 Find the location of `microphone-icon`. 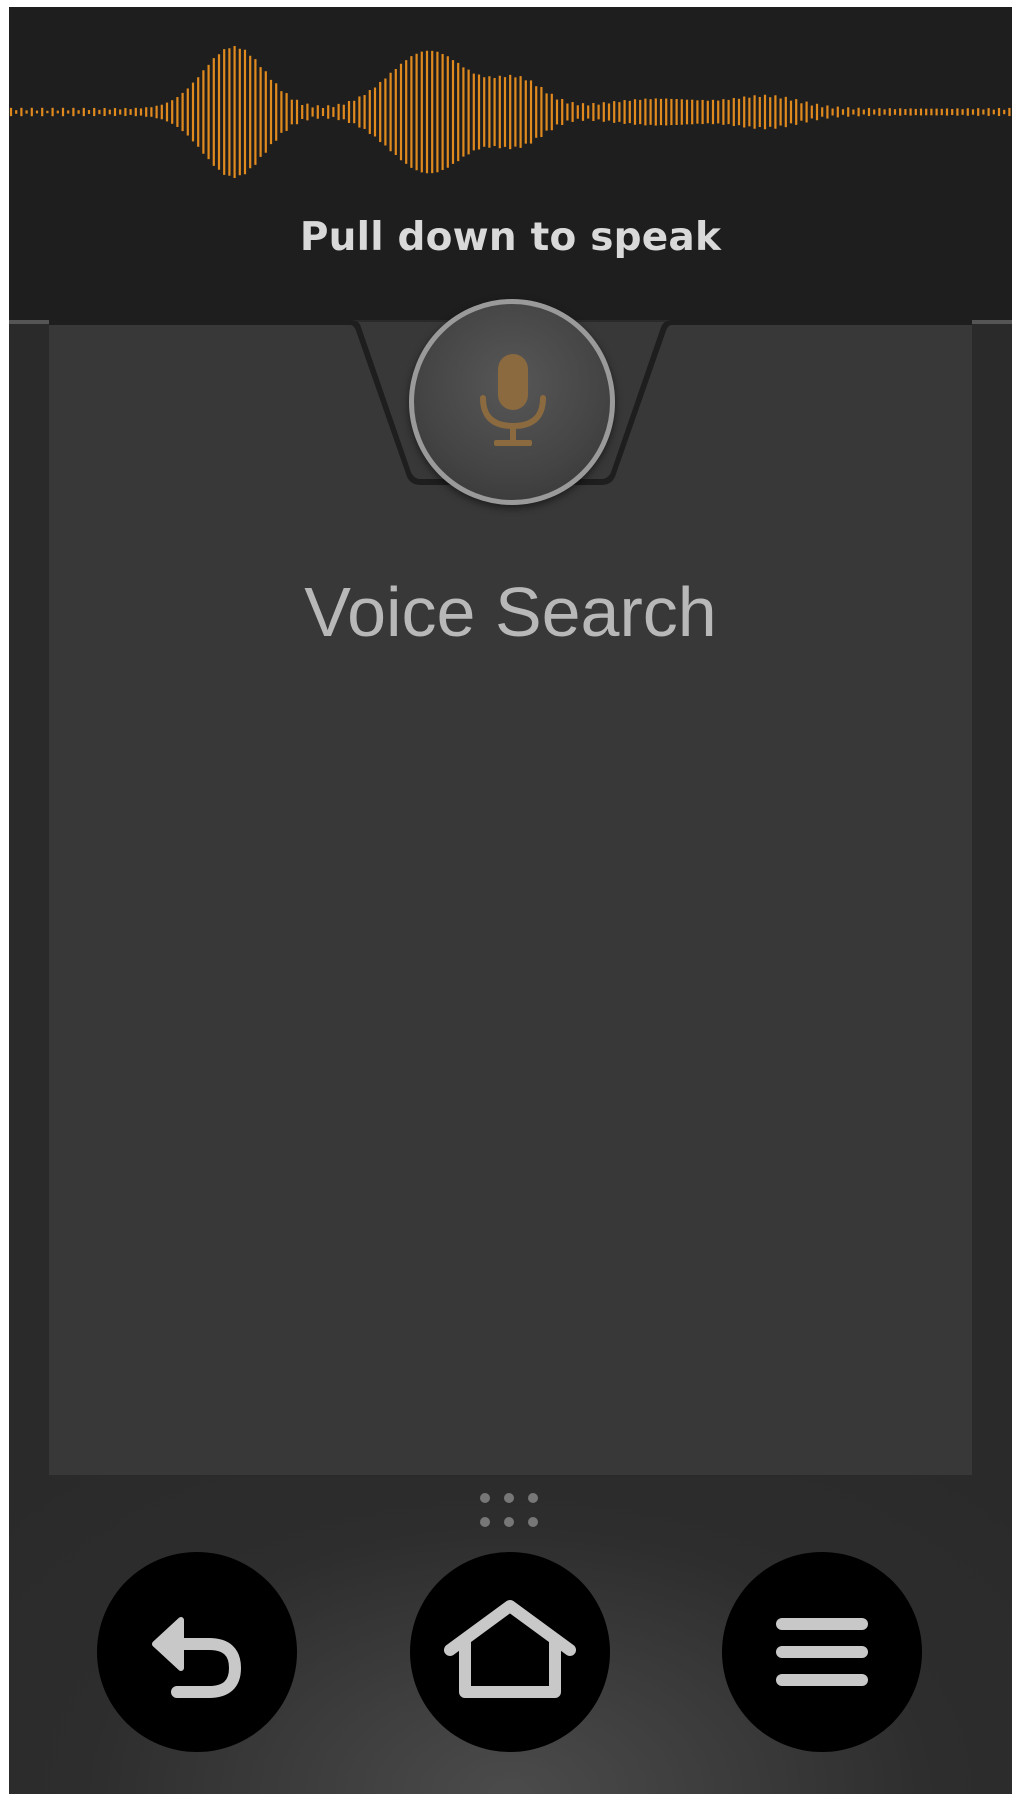

microphone-icon is located at coordinates (513, 400).